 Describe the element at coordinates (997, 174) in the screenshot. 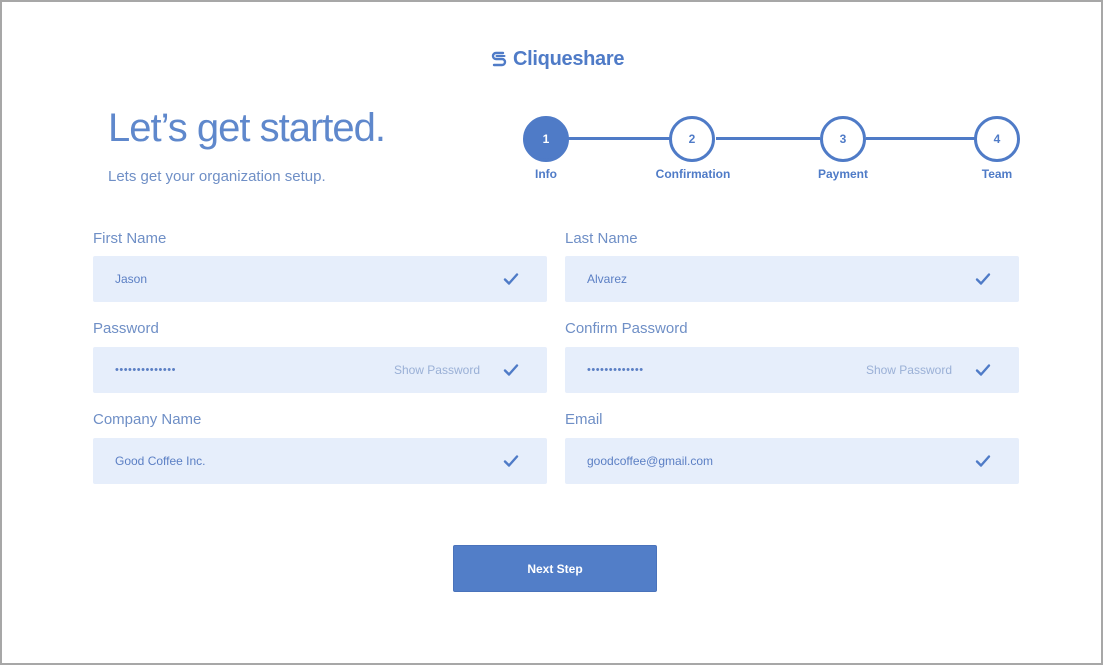

I see `step-4-label: Team` at that location.